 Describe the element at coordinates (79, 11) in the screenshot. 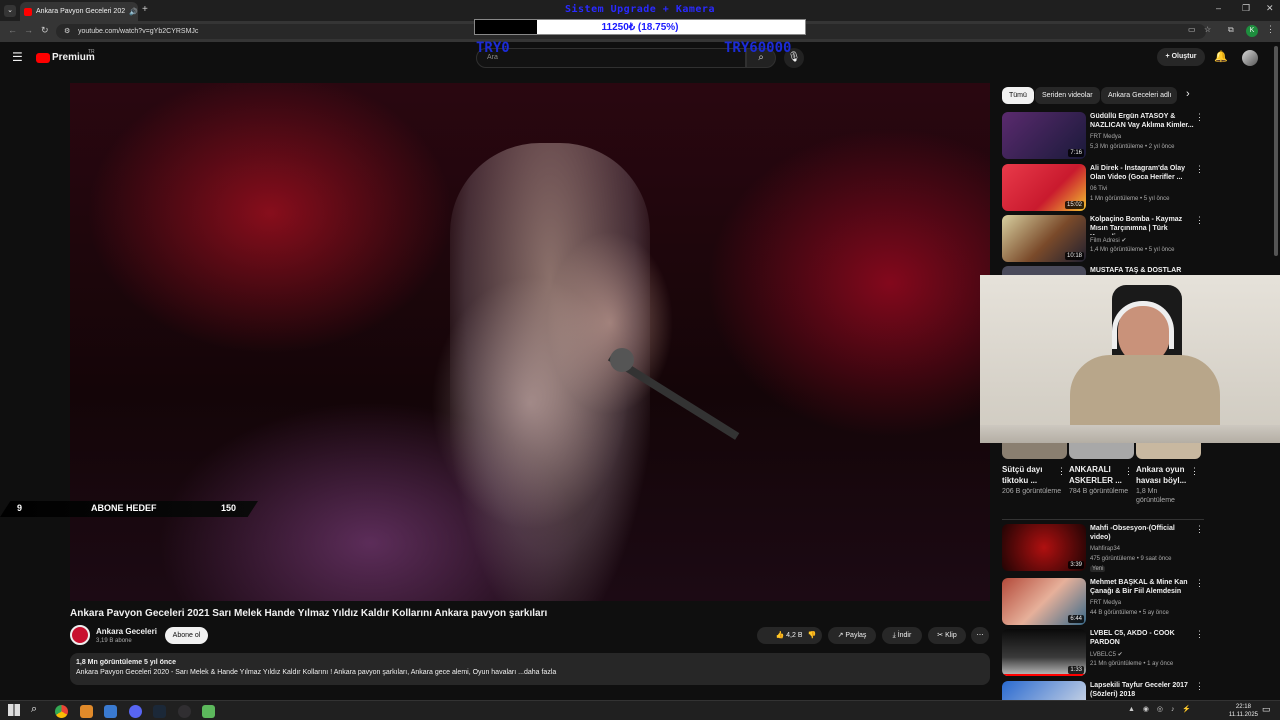

I see `browser-tab: Ankara Pavyon Geceleri 202 🔊 ✕` at that location.